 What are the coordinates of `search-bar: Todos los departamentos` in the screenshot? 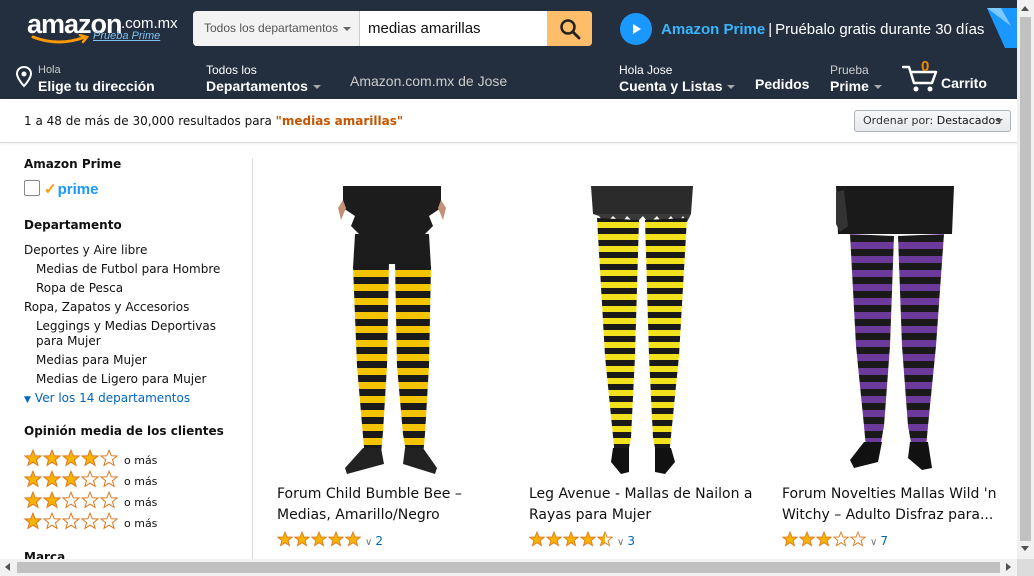 It's located at (392, 28).